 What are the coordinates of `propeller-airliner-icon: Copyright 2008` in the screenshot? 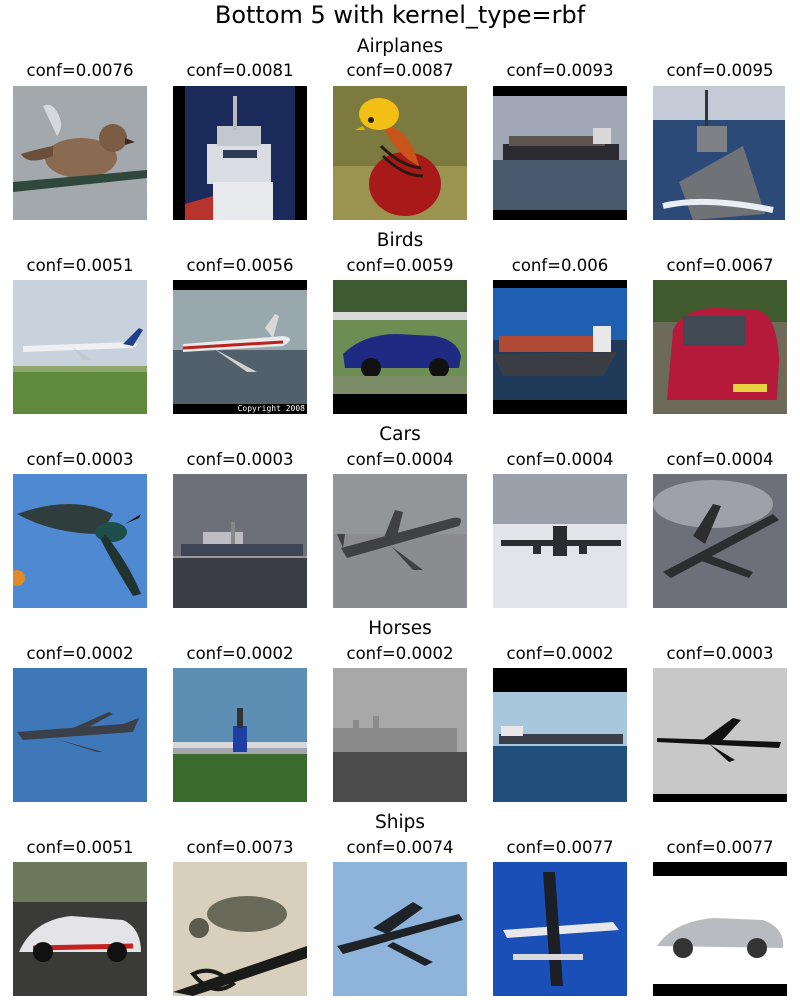 It's located at (240, 347).